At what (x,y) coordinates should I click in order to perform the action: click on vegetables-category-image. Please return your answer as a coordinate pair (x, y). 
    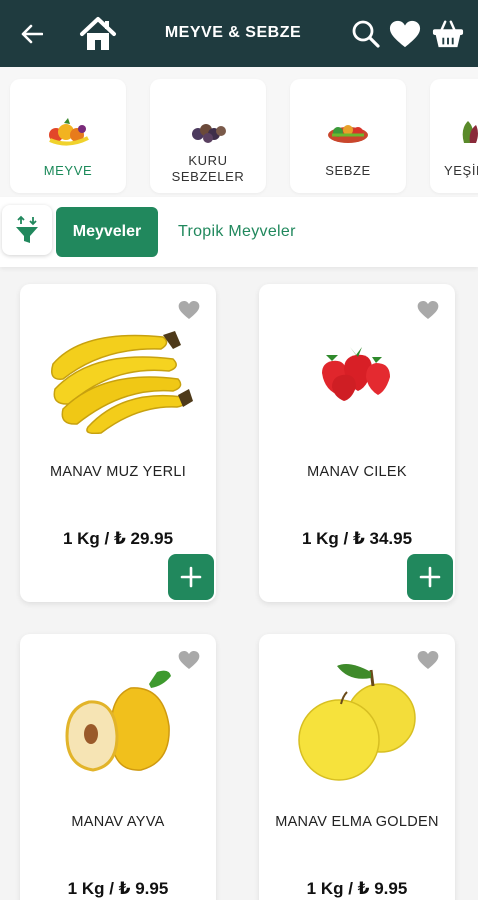
    Looking at the image, I should click on (348, 132).